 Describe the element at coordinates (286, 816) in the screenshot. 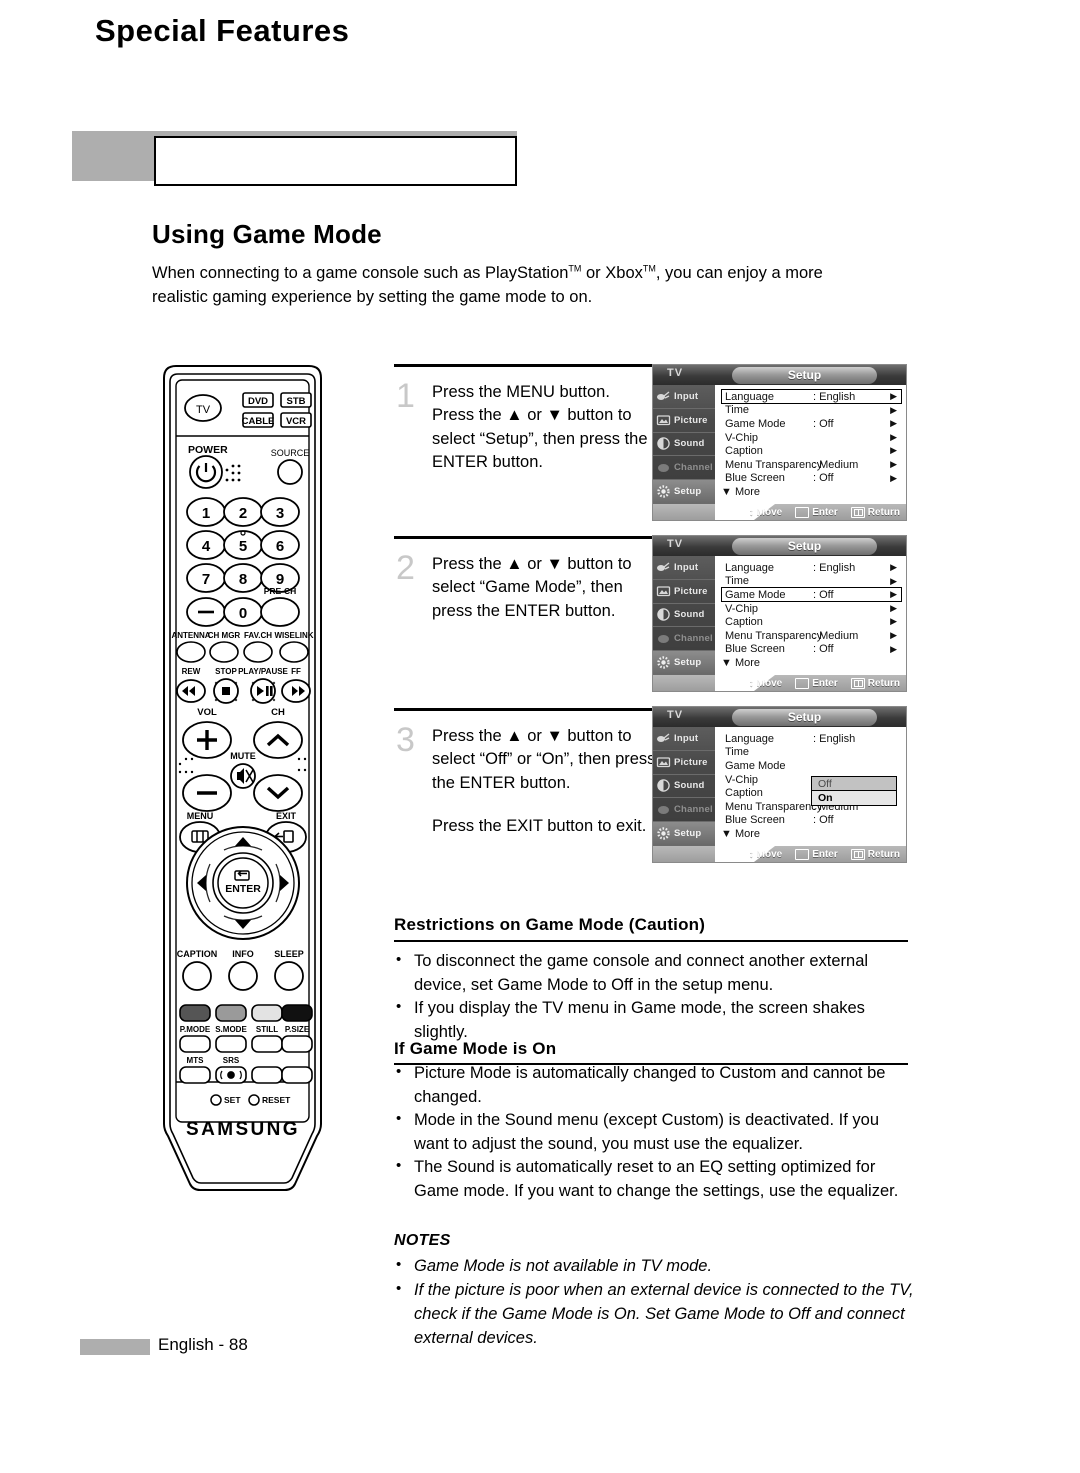

I see `remote-exit-label: EXIT` at that location.